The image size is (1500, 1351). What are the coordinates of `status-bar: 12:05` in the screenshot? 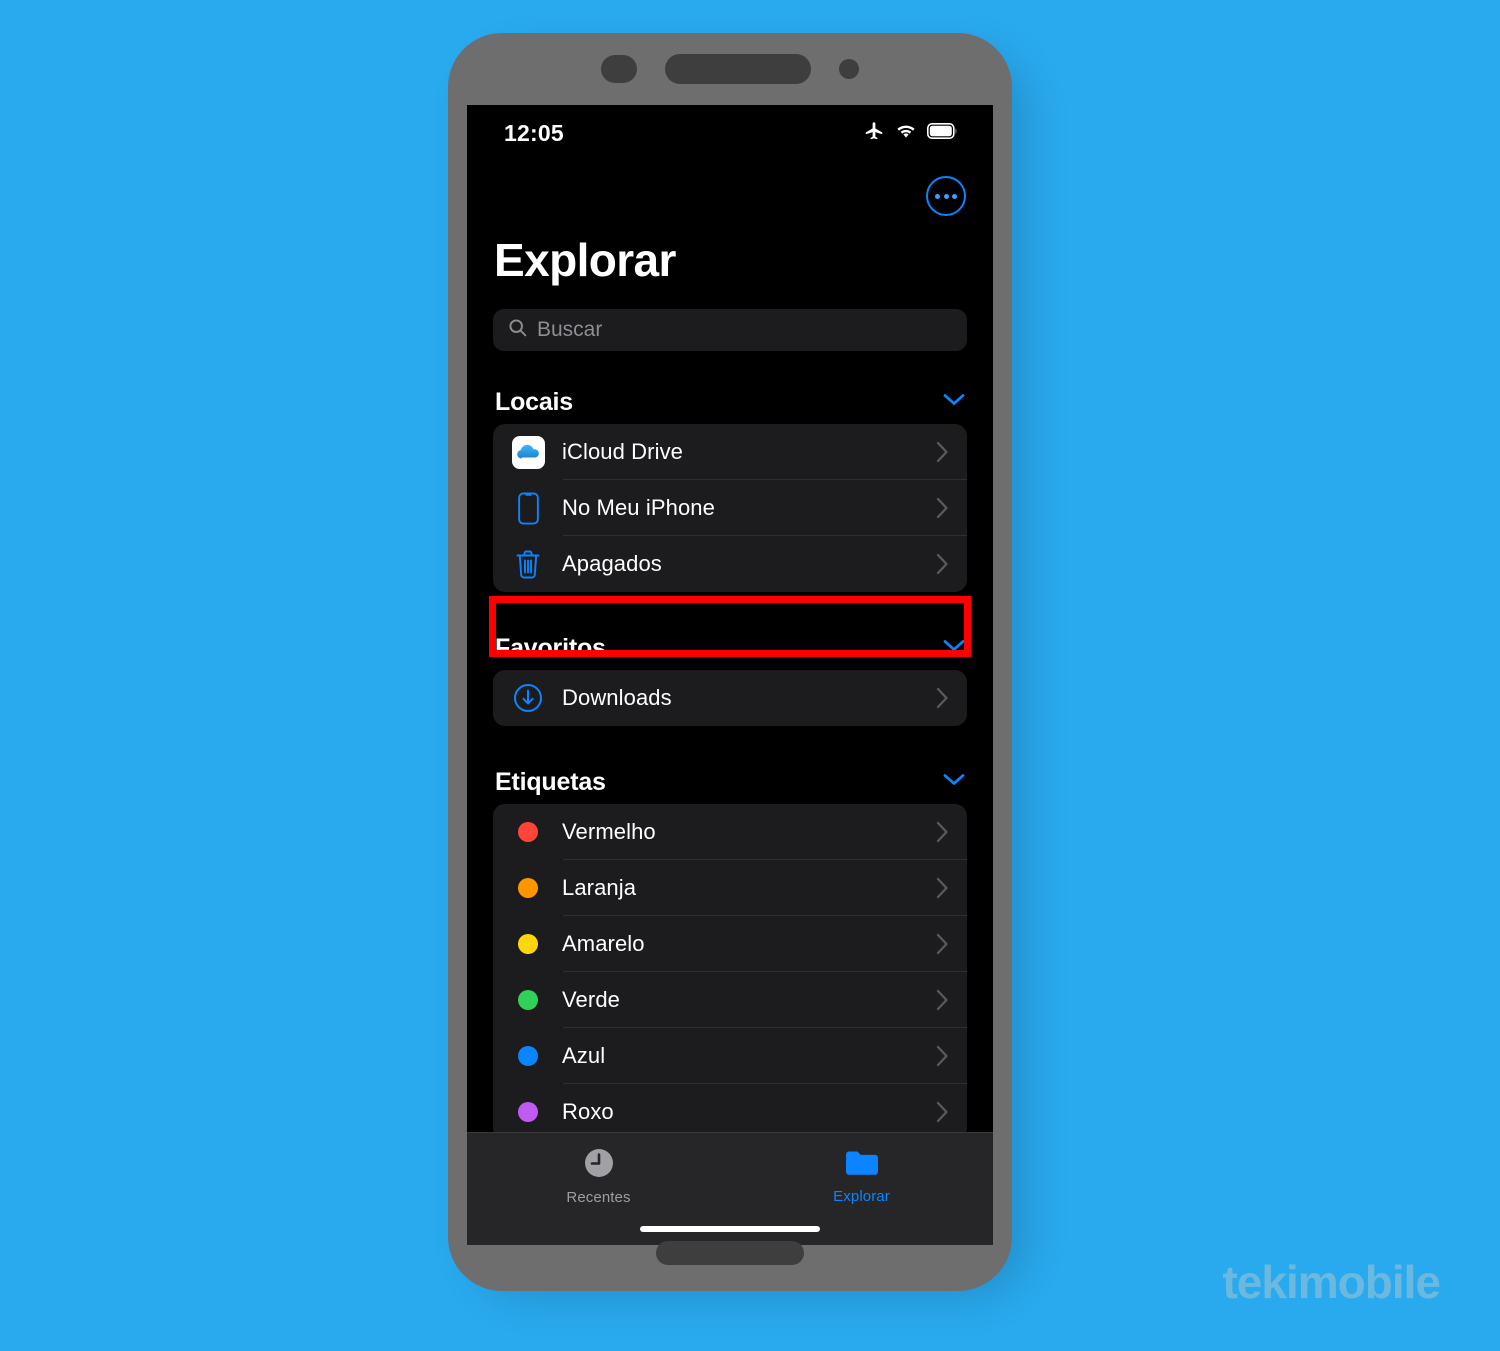 It's located at (730, 133).